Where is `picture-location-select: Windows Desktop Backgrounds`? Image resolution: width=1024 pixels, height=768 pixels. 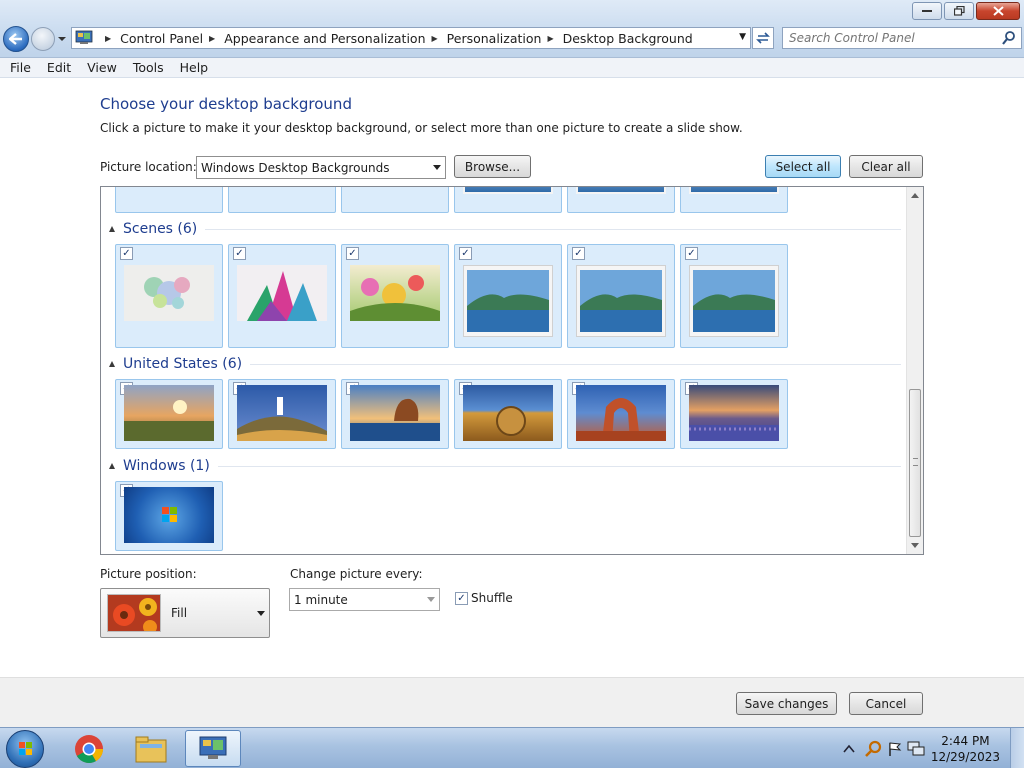 picture-location-select: Windows Desktop Backgrounds is located at coordinates (321, 167).